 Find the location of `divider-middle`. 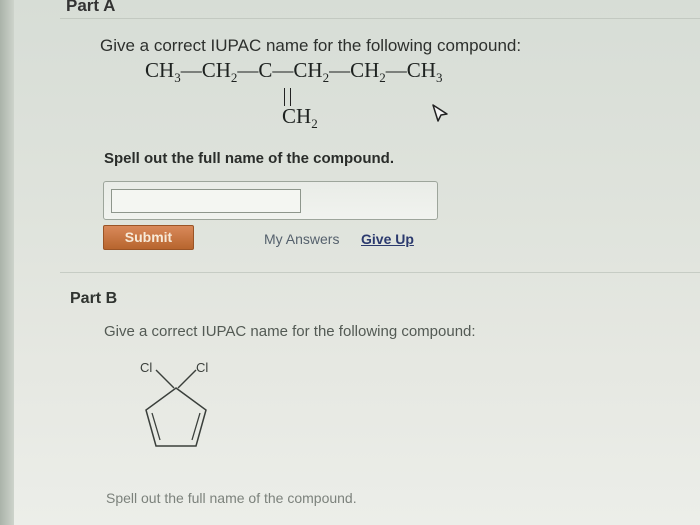

divider-middle is located at coordinates (380, 272).